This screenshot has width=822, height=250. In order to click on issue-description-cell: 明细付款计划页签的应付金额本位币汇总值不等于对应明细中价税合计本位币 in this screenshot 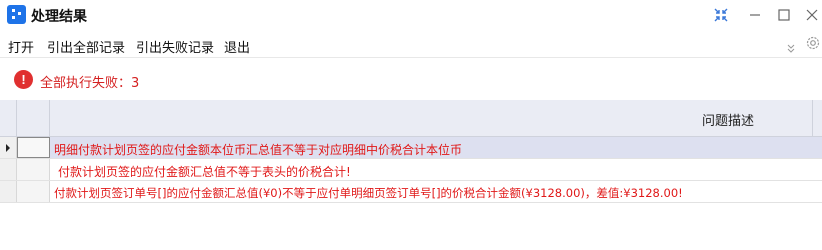, I will do `click(258, 149)`.